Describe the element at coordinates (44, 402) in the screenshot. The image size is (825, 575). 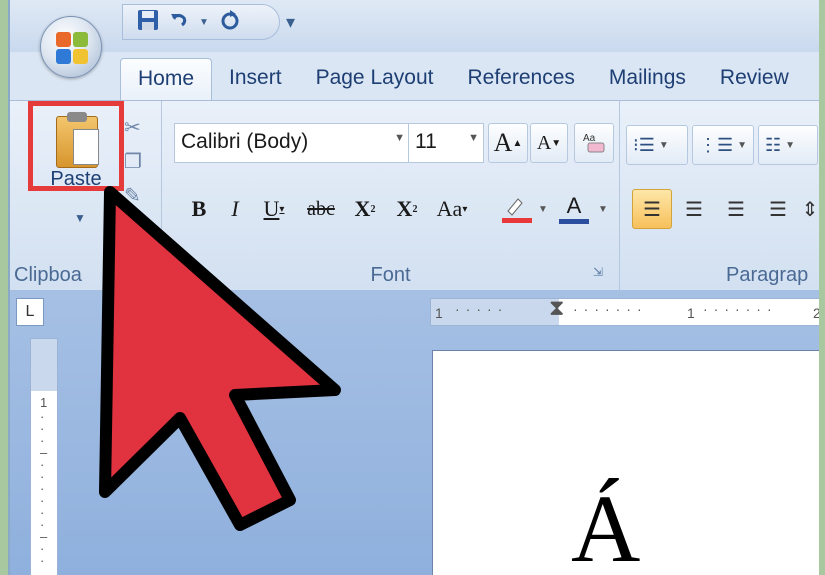
I see `v-ruler-mark: 1` at that location.